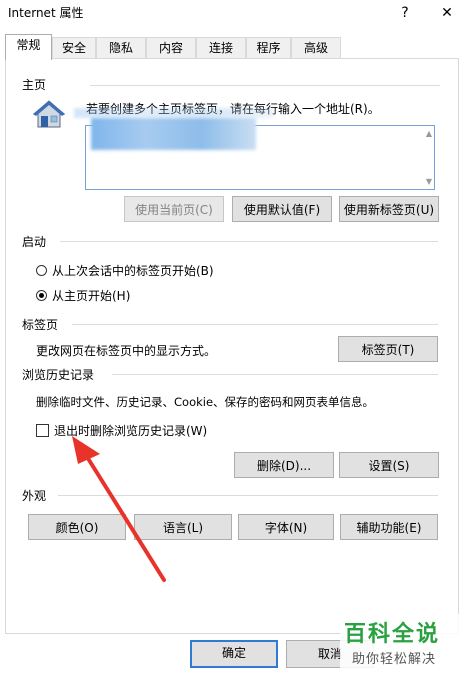 The height and width of the screenshot is (676, 469). Describe the element at coordinates (316, 48) in the screenshot. I see `tab-advanced: 高级` at that location.